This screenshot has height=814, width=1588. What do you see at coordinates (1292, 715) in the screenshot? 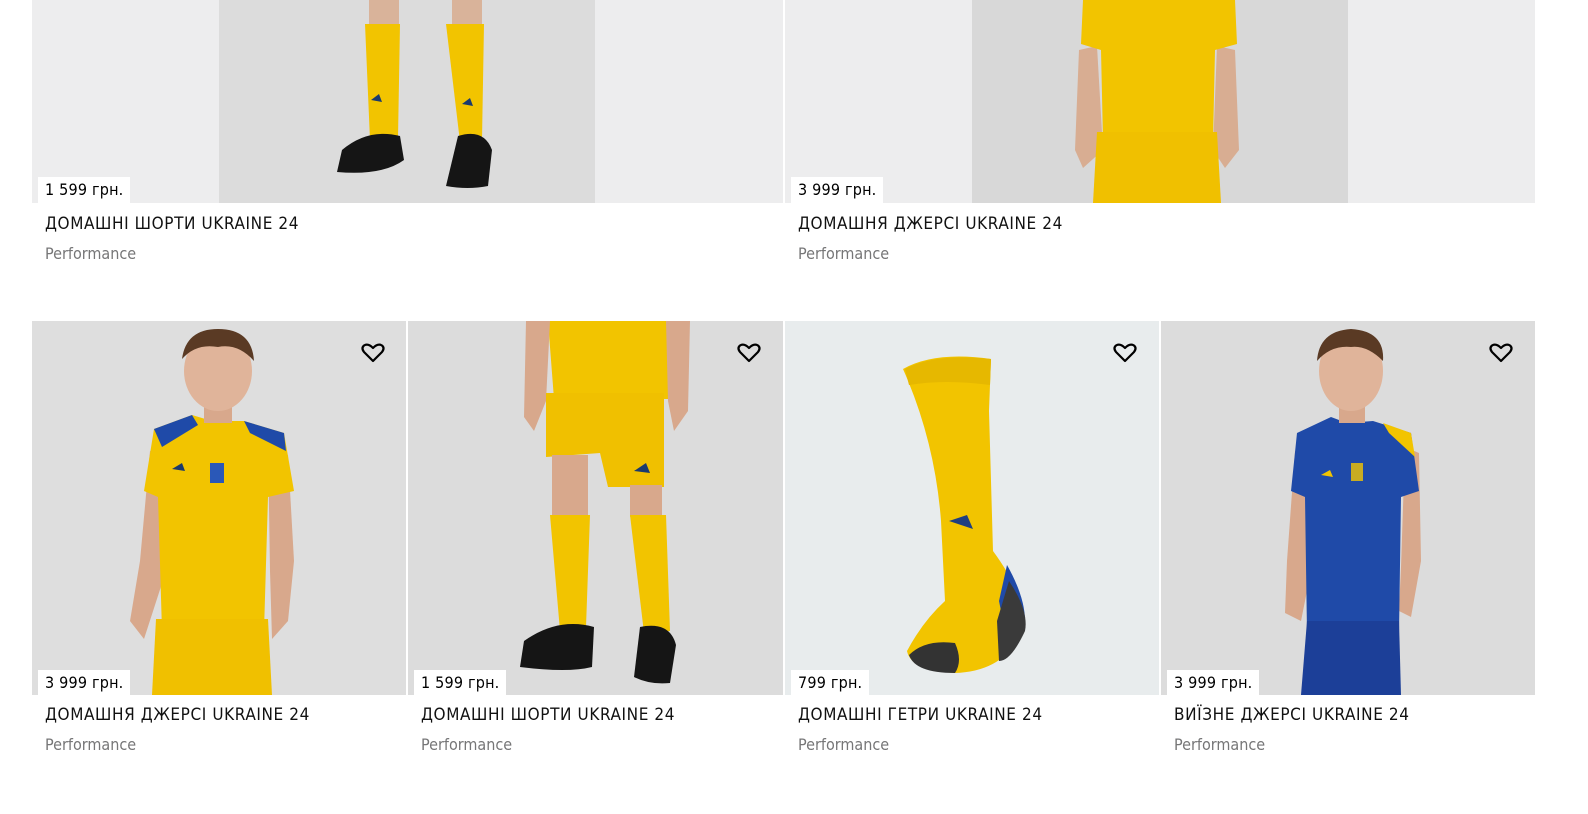
I see `product-title: ВИЇЗНЕ ДЖЕРСІ UKRAINE 24` at bounding box center [1292, 715].